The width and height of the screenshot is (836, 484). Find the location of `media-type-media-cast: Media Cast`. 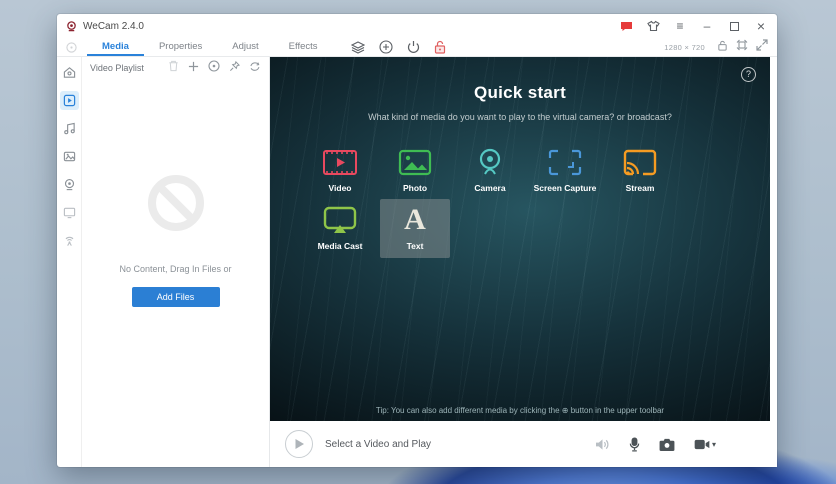

media-type-media-cast: Media Cast is located at coordinates (340, 228).